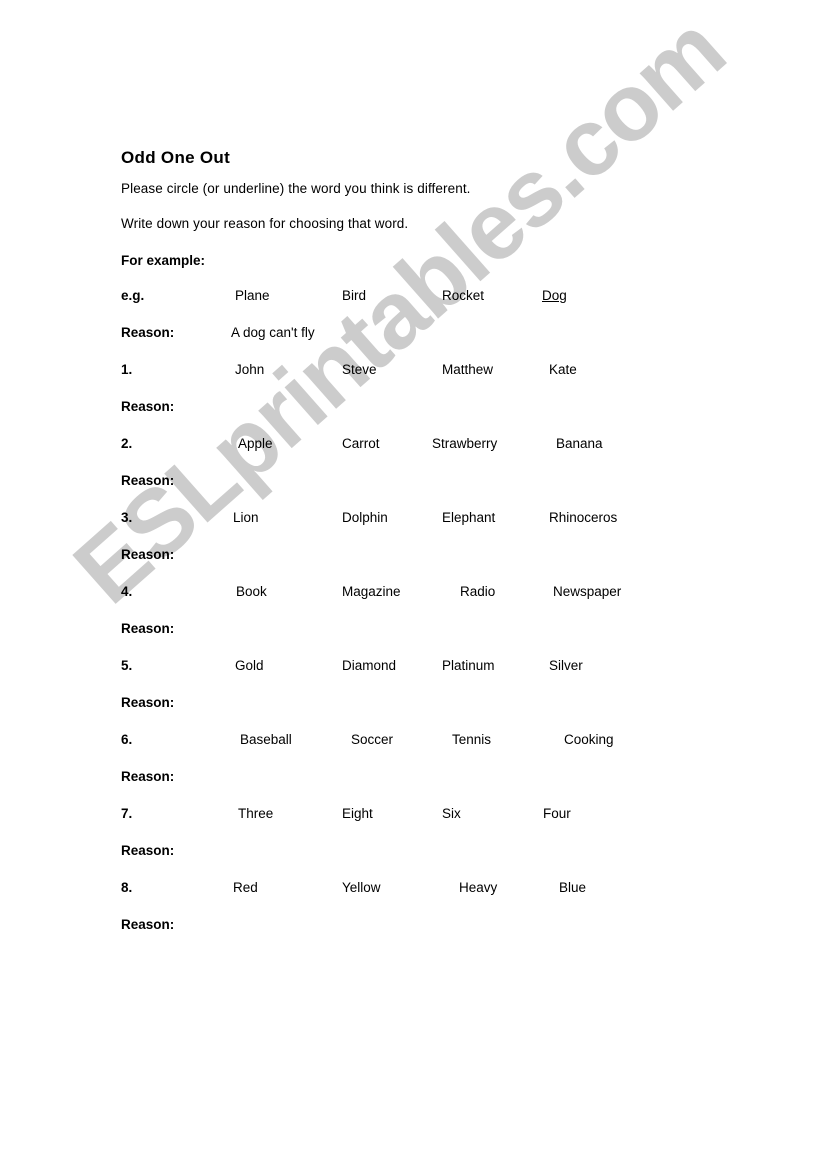 This screenshot has width=826, height=1169. I want to click on question-row-2-option-3: Strawberry, so click(464, 443).